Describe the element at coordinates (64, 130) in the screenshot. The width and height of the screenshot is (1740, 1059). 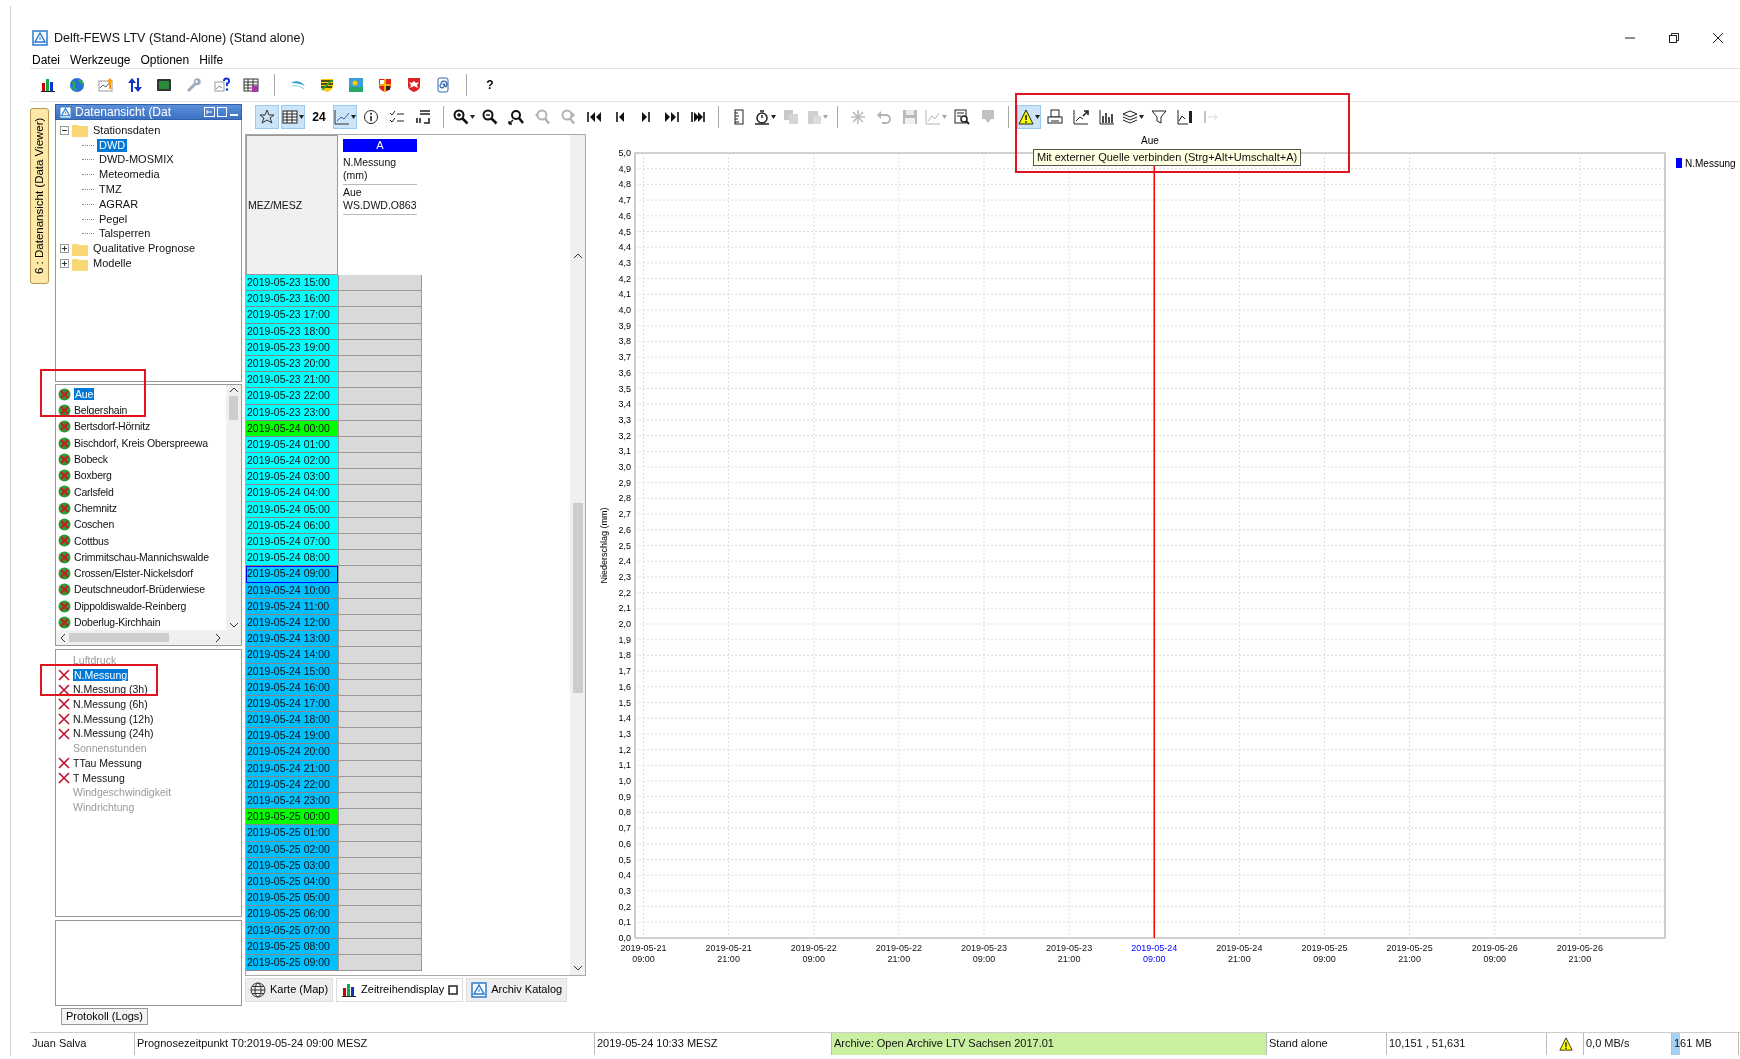
I see `collapse-icon` at that location.